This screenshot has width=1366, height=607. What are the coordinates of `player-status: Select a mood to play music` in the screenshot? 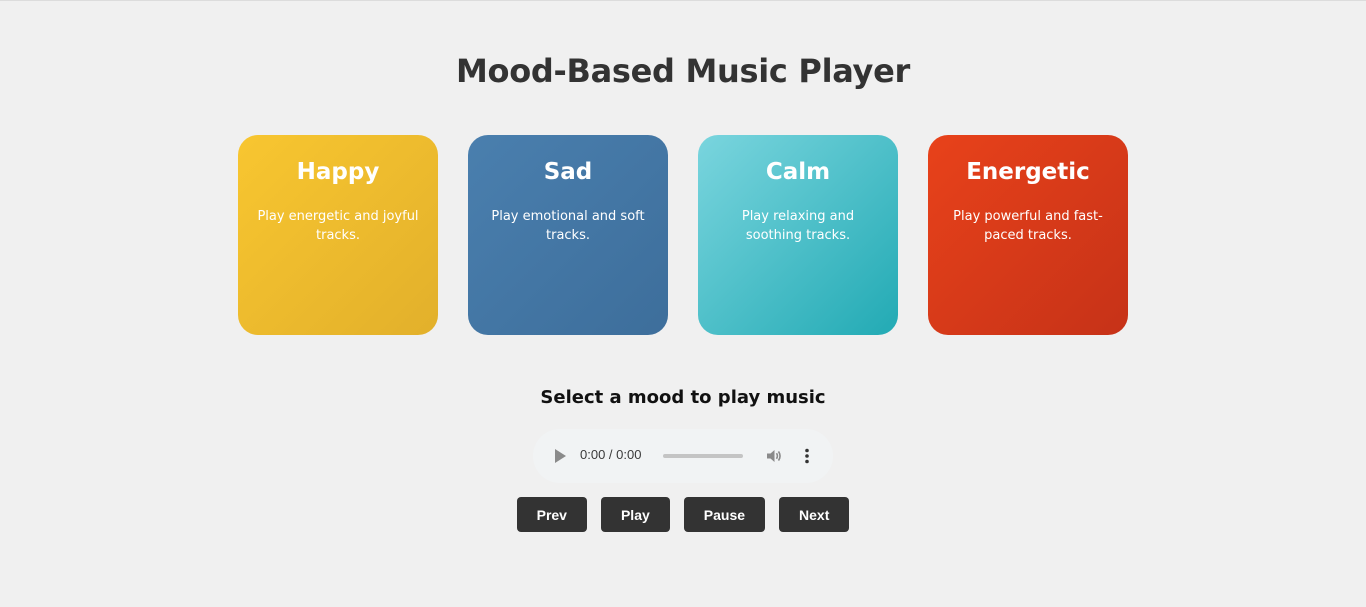 It's located at (683, 397).